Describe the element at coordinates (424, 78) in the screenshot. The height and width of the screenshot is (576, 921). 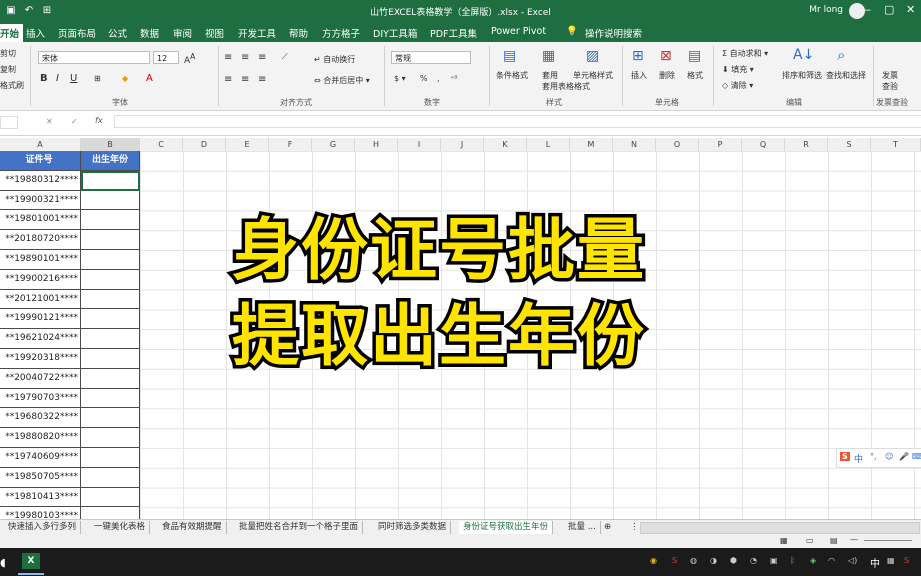
I see `percent-icon: %` at that location.